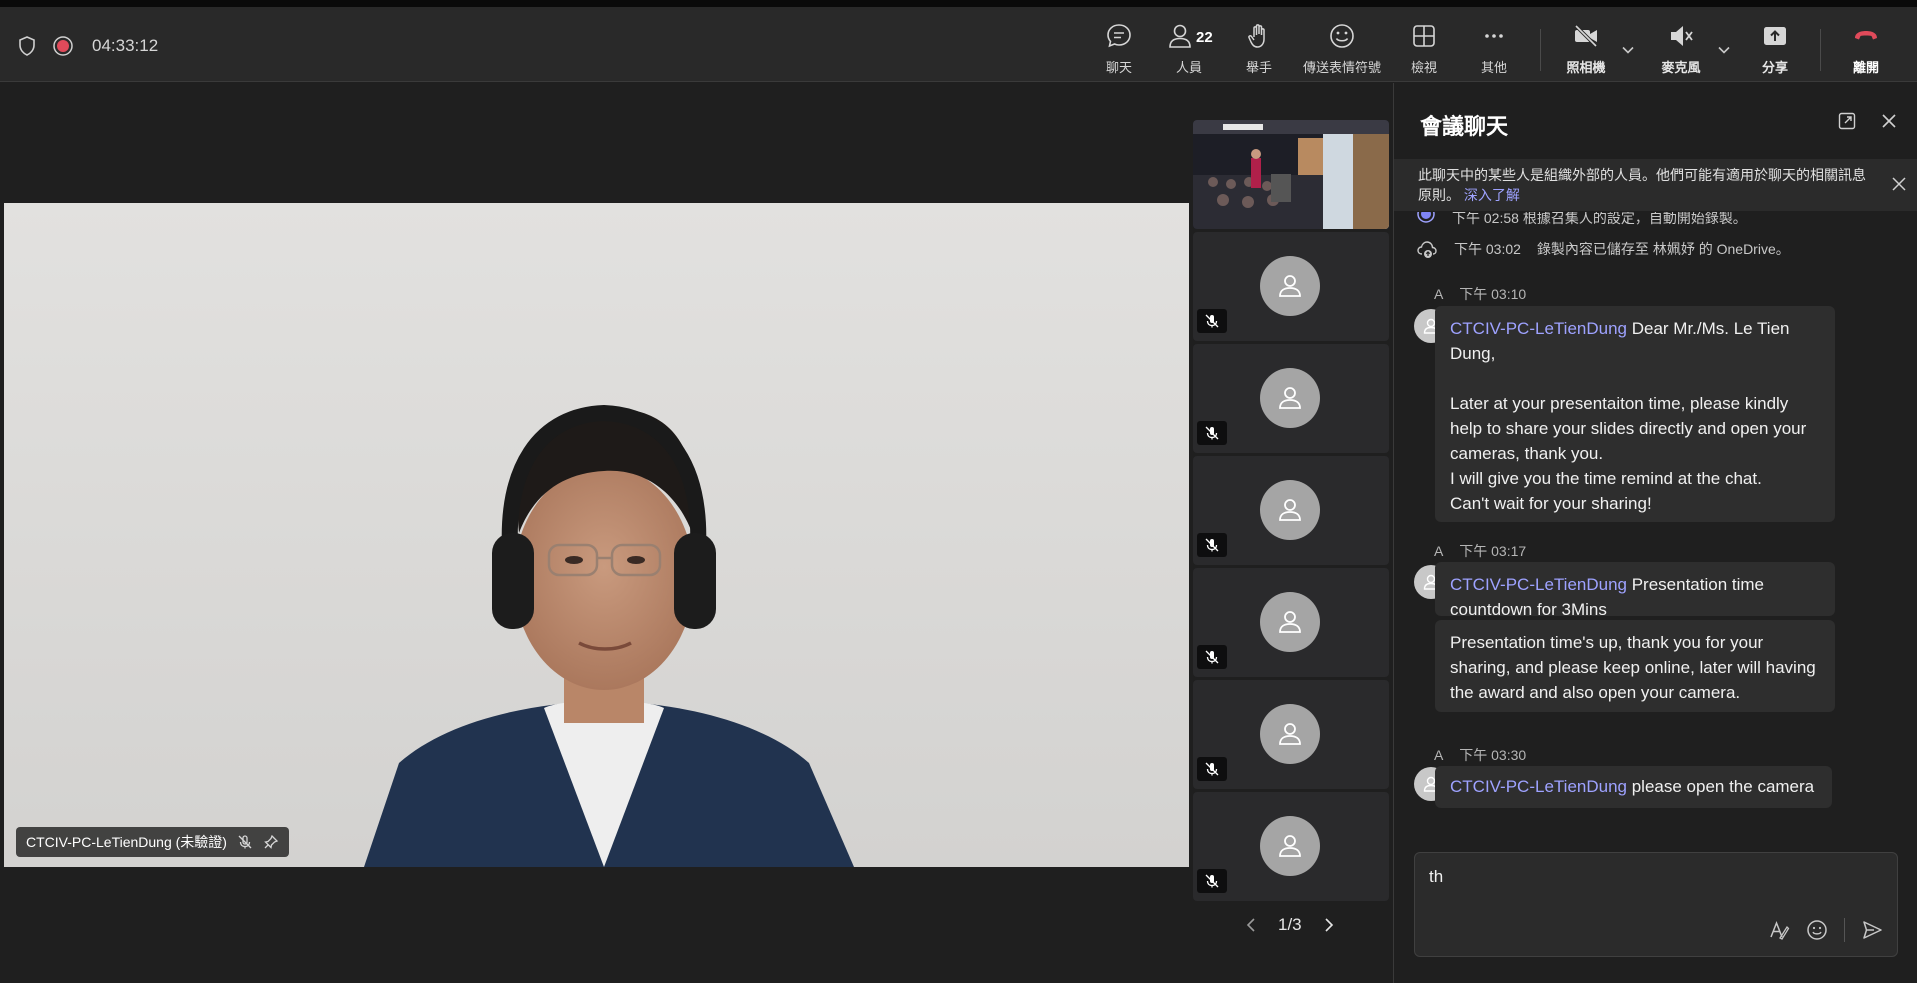 This screenshot has width=1917, height=983. I want to click on camera-options-chevron-down-icon, so click(1628, 50).